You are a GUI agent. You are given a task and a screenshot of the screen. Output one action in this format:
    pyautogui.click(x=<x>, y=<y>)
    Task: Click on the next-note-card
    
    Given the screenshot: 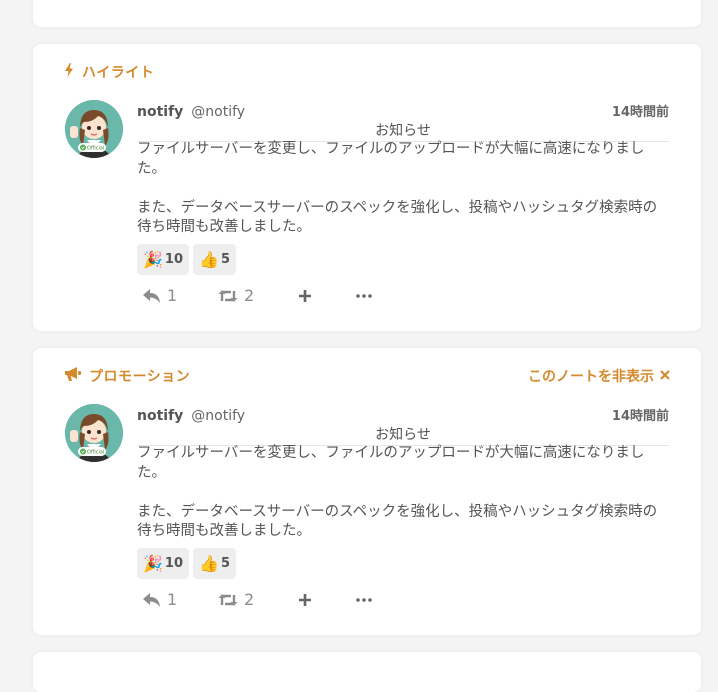 What is the action you would take?
    pyautogui.click(x=367, y=672)
    